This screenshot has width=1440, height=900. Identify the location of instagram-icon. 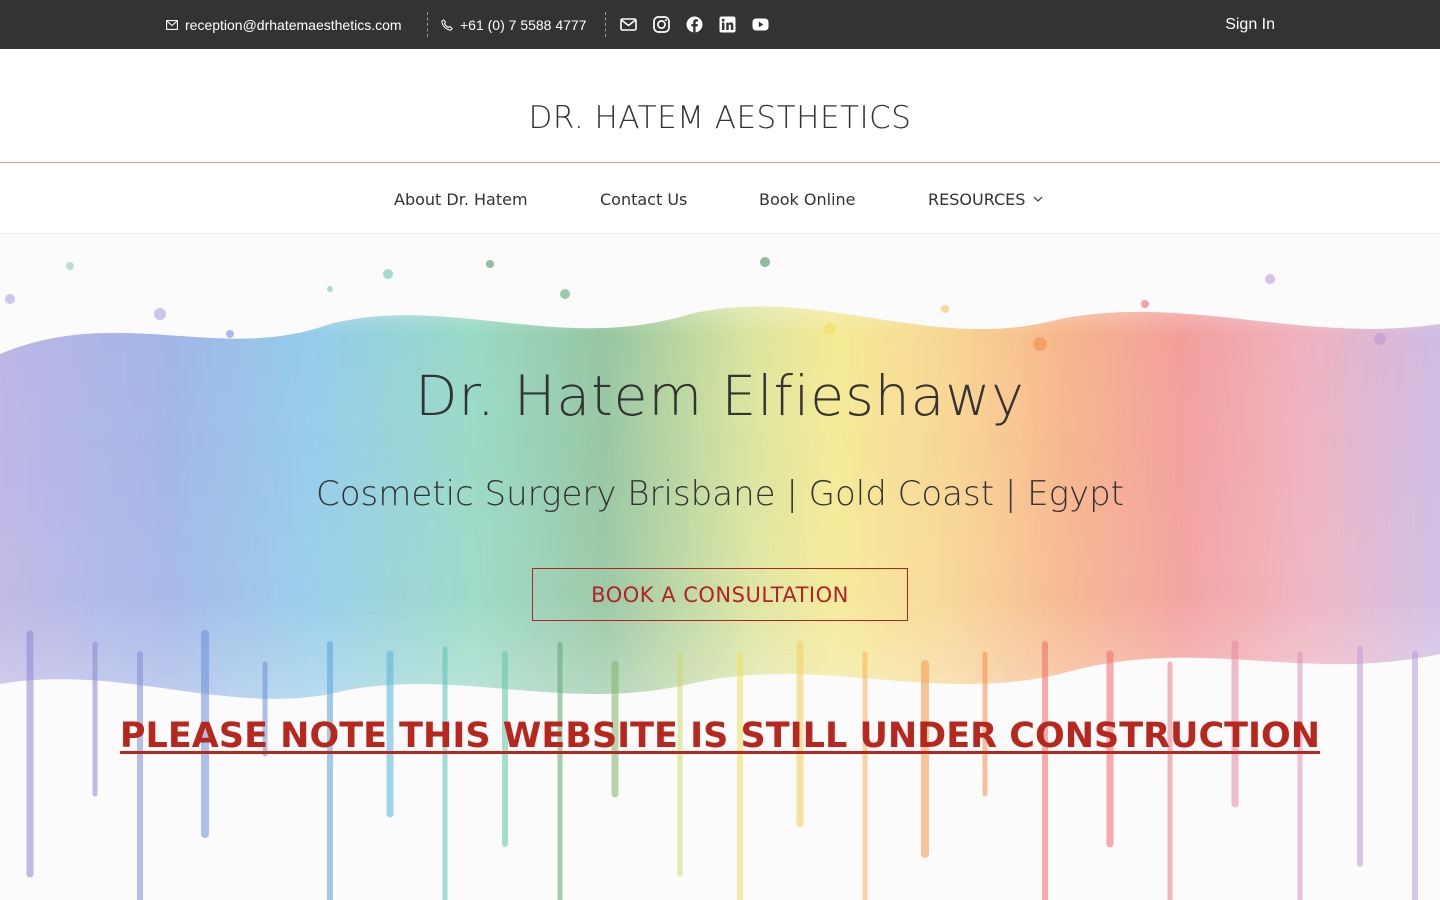
(661, 24).